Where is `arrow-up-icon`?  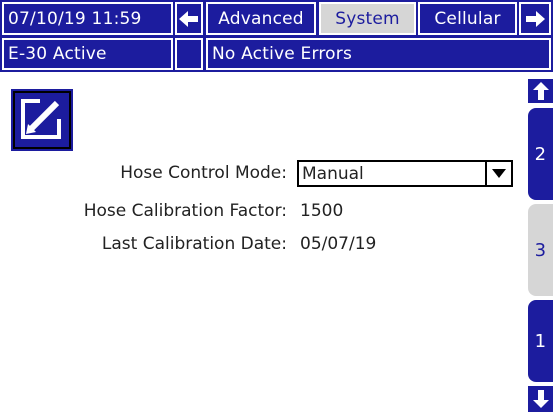
arrow-up-icon is located at coordinates (540, 91).